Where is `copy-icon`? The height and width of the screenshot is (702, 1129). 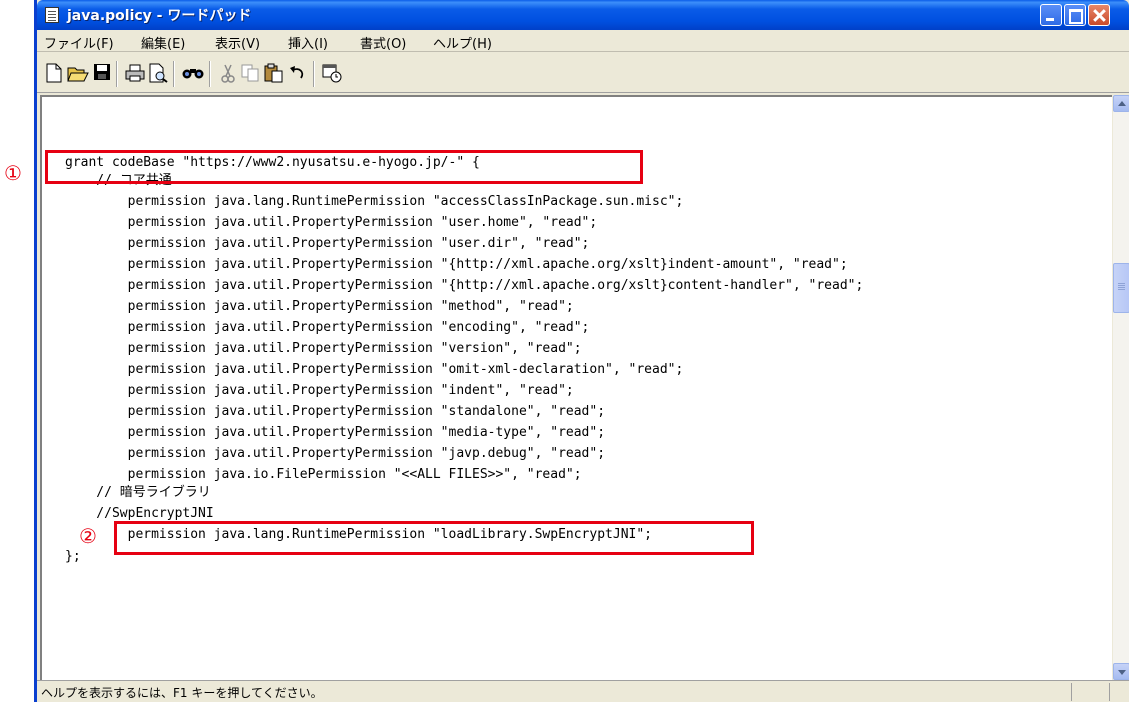 copy-icon is located at coordinates (251, 73).